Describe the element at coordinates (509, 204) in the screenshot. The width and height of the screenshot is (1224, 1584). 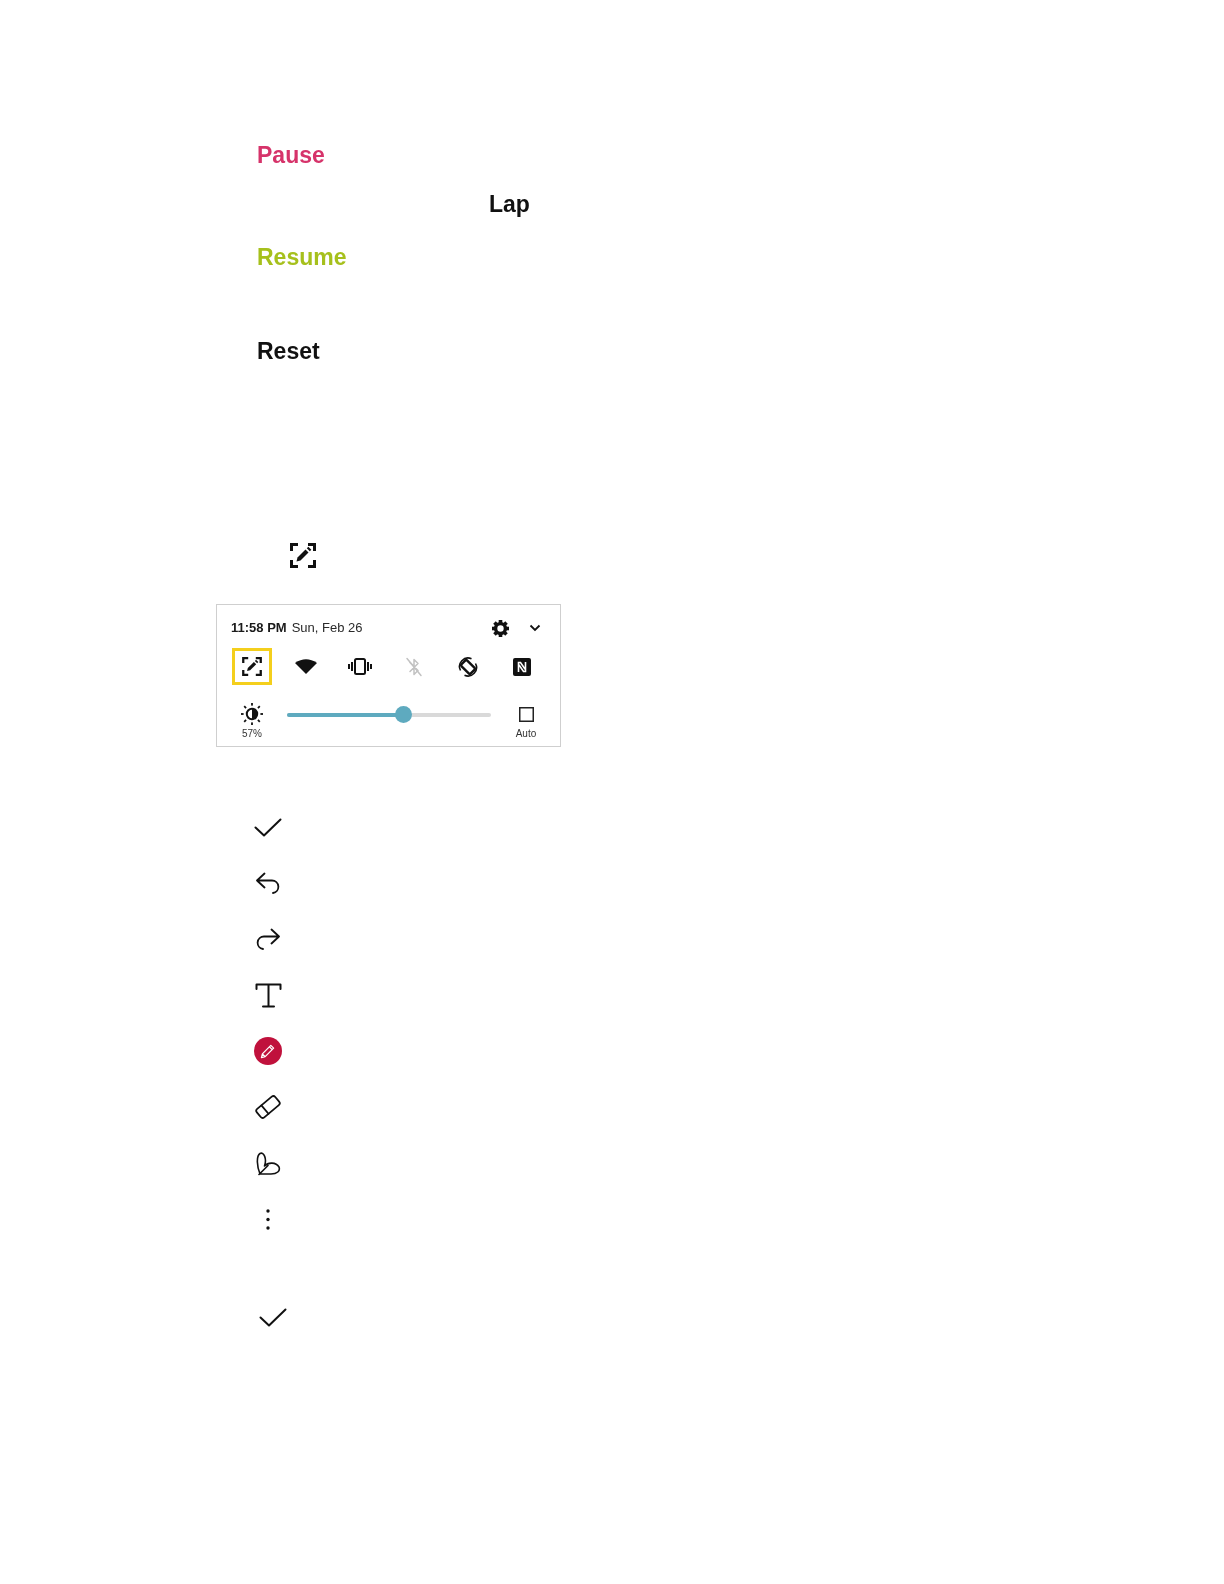
I see `action-label: Lap` at that location.